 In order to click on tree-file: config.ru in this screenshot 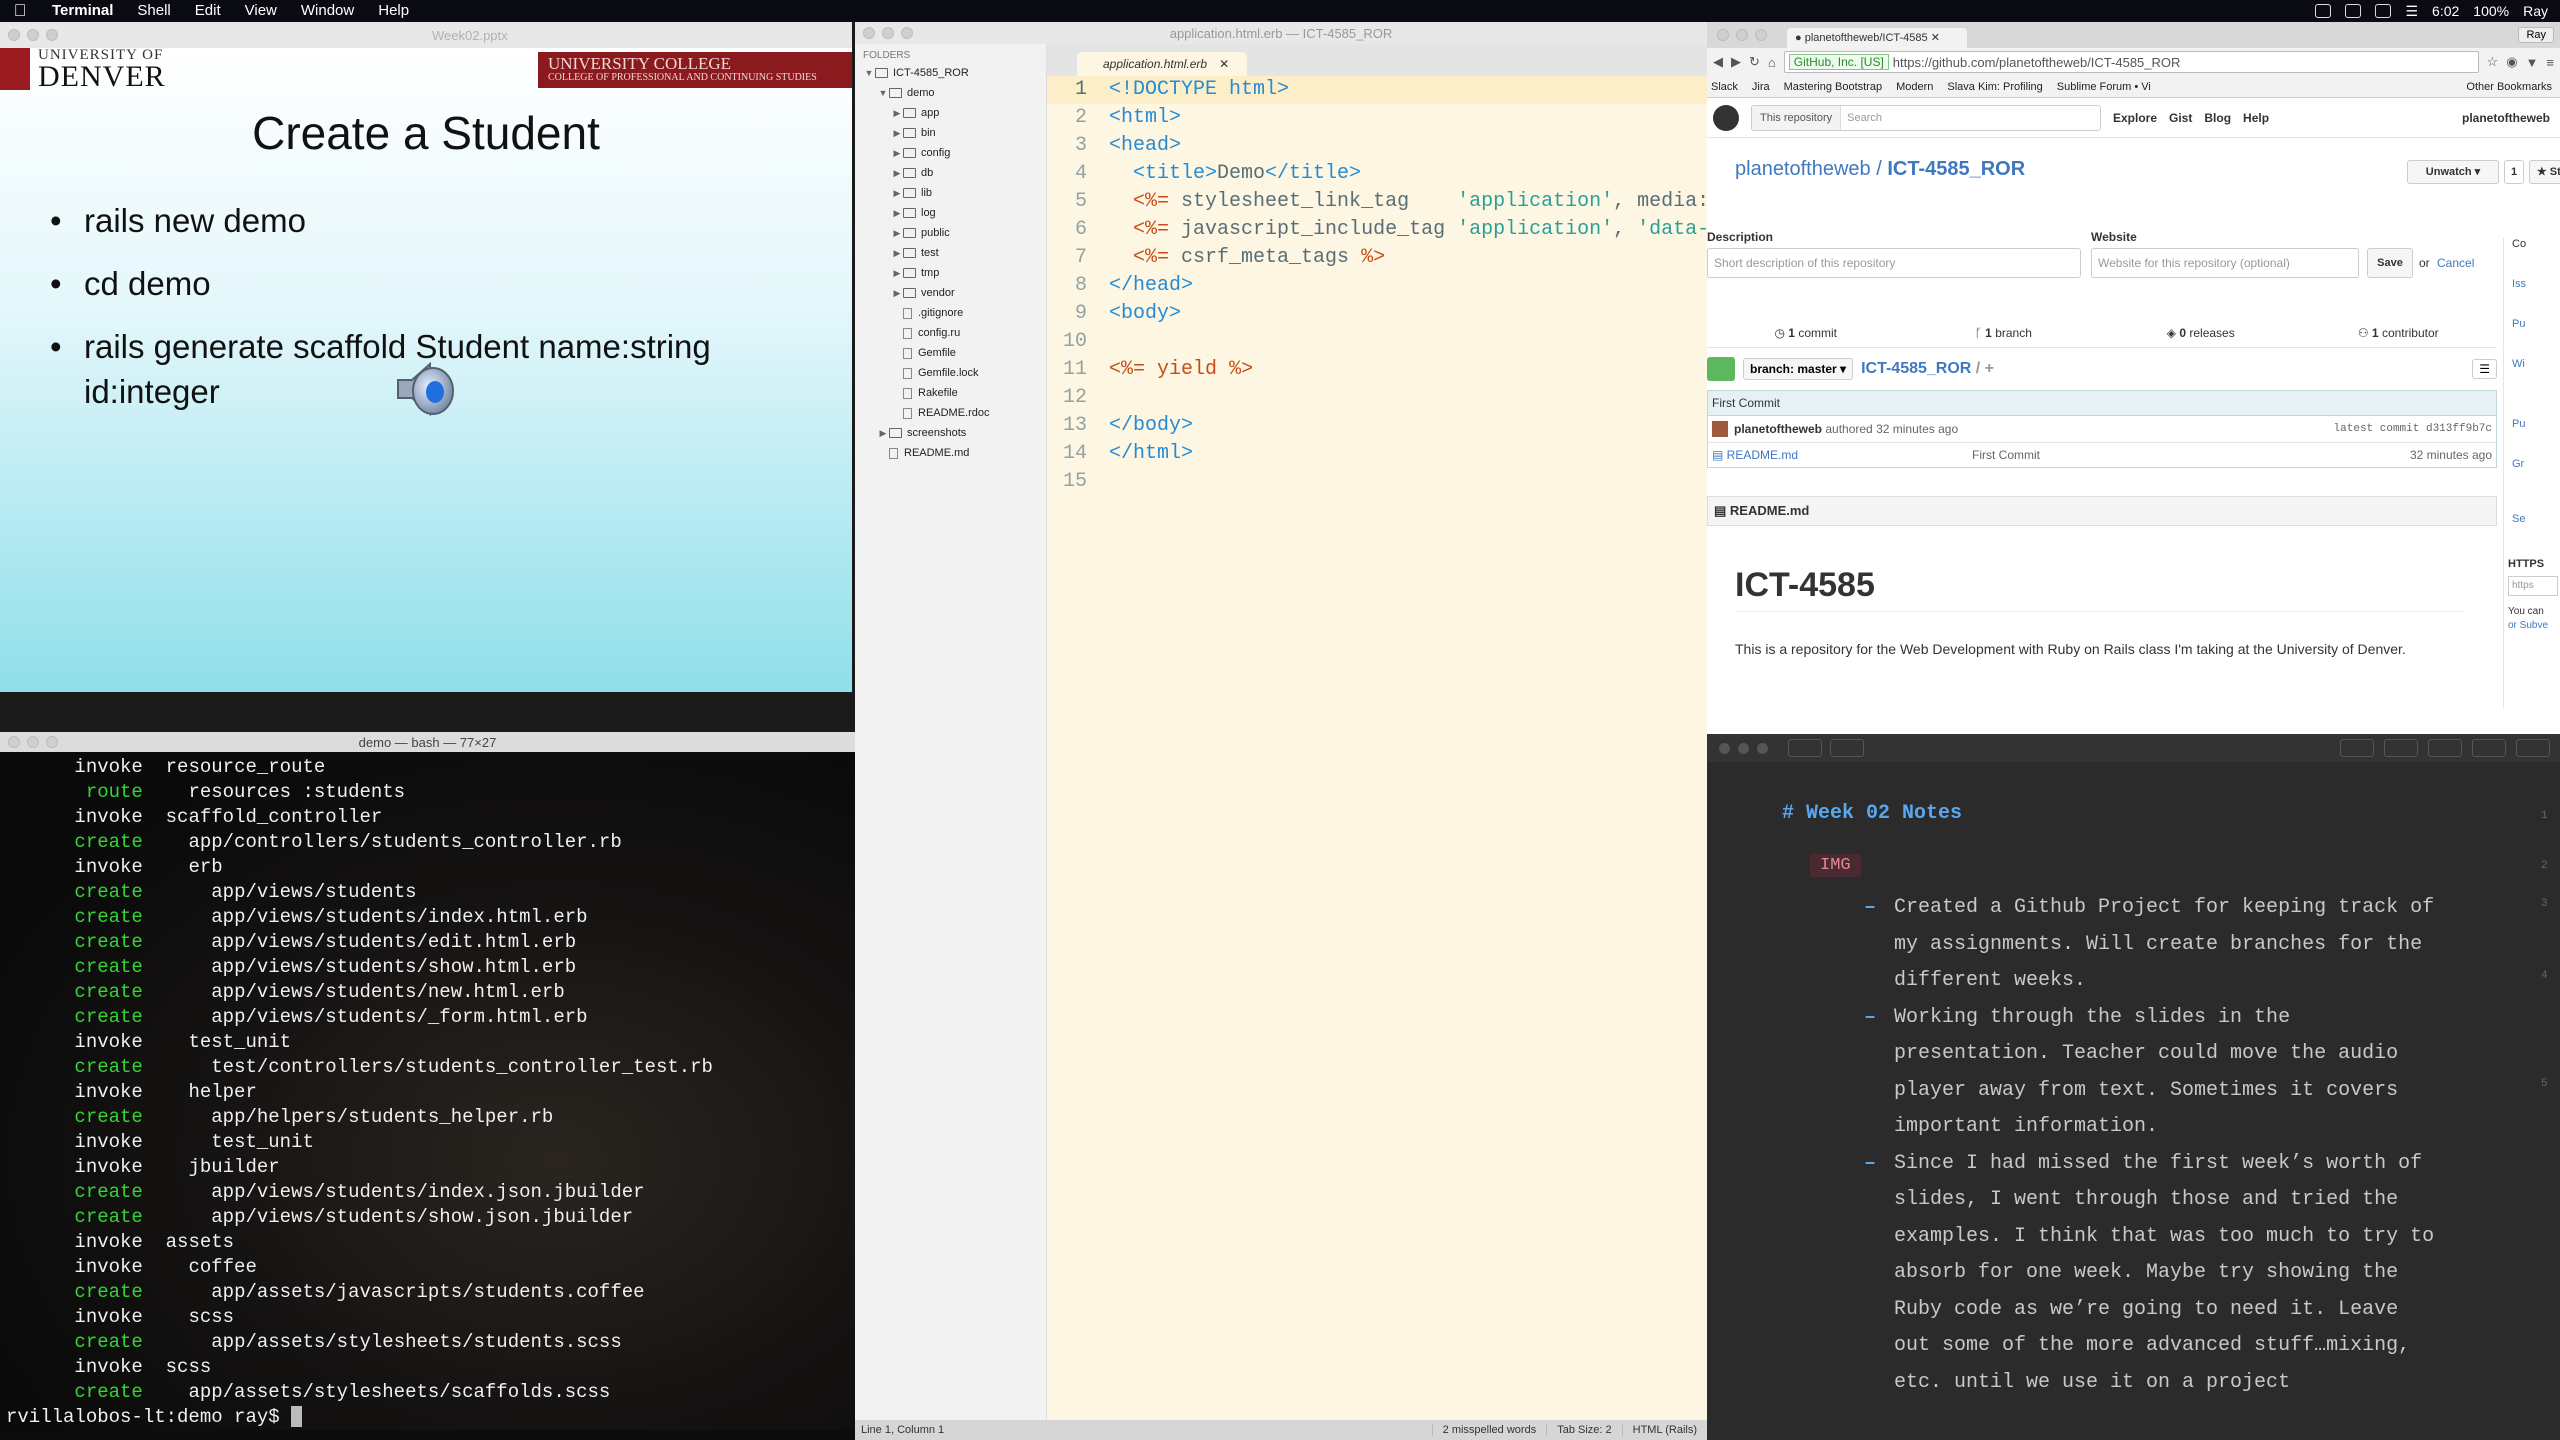, I will do `click(950, 333)`.